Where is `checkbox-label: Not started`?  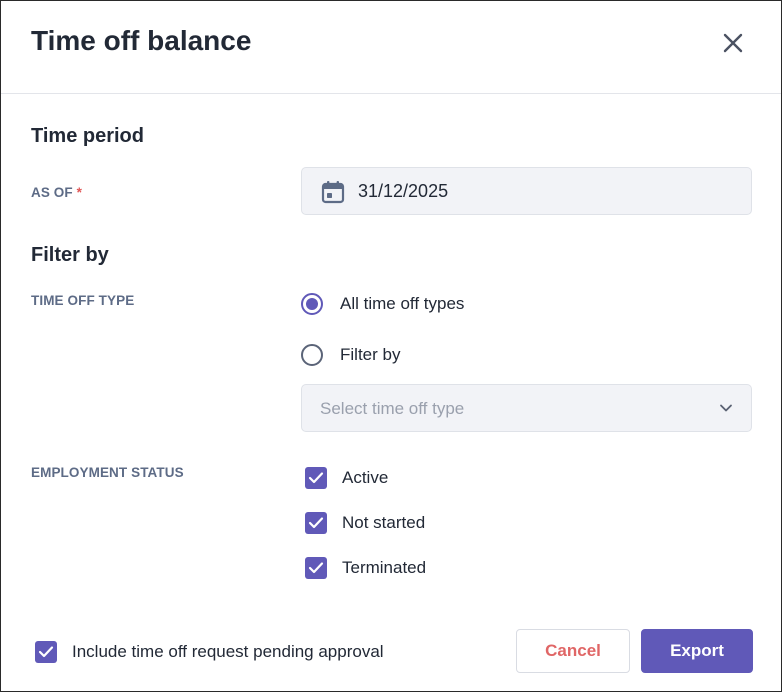
checkbox-label: Not started is located at coordinates (384, 522).